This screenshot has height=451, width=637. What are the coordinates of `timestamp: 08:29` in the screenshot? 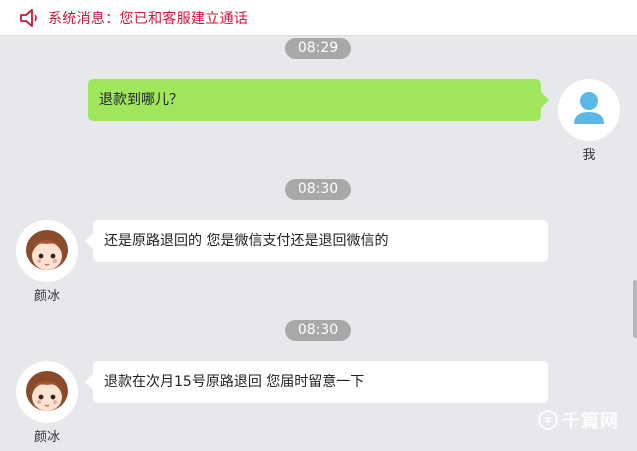 It's located at (318, 48).